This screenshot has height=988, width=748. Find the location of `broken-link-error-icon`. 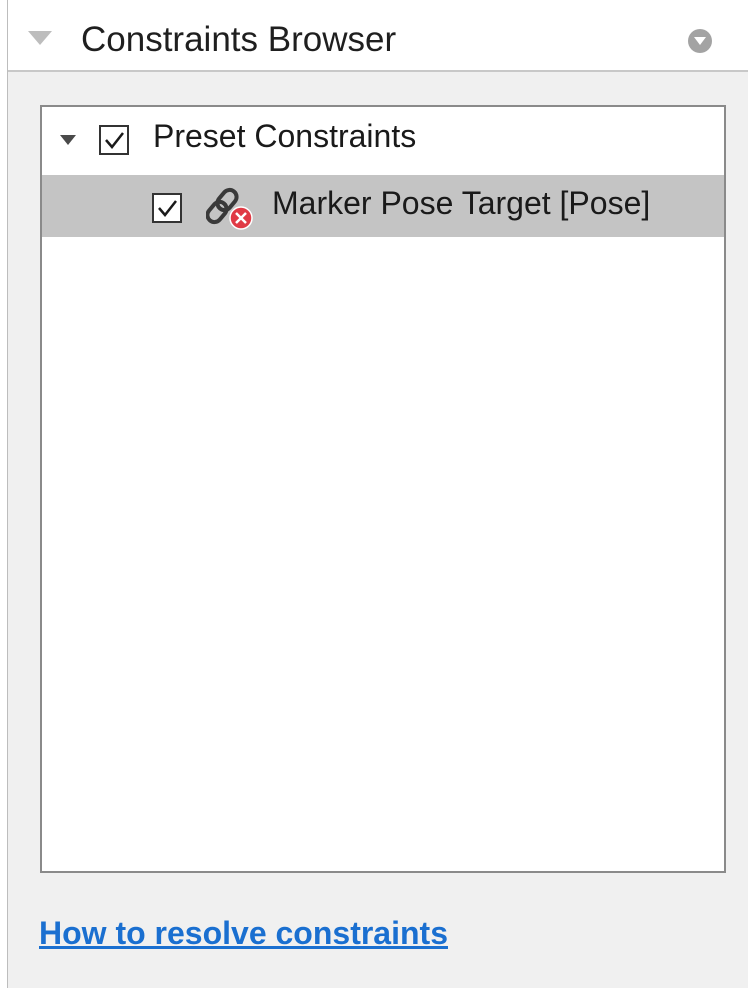

broken-link-error-icon is located at coordinates (230, 209).